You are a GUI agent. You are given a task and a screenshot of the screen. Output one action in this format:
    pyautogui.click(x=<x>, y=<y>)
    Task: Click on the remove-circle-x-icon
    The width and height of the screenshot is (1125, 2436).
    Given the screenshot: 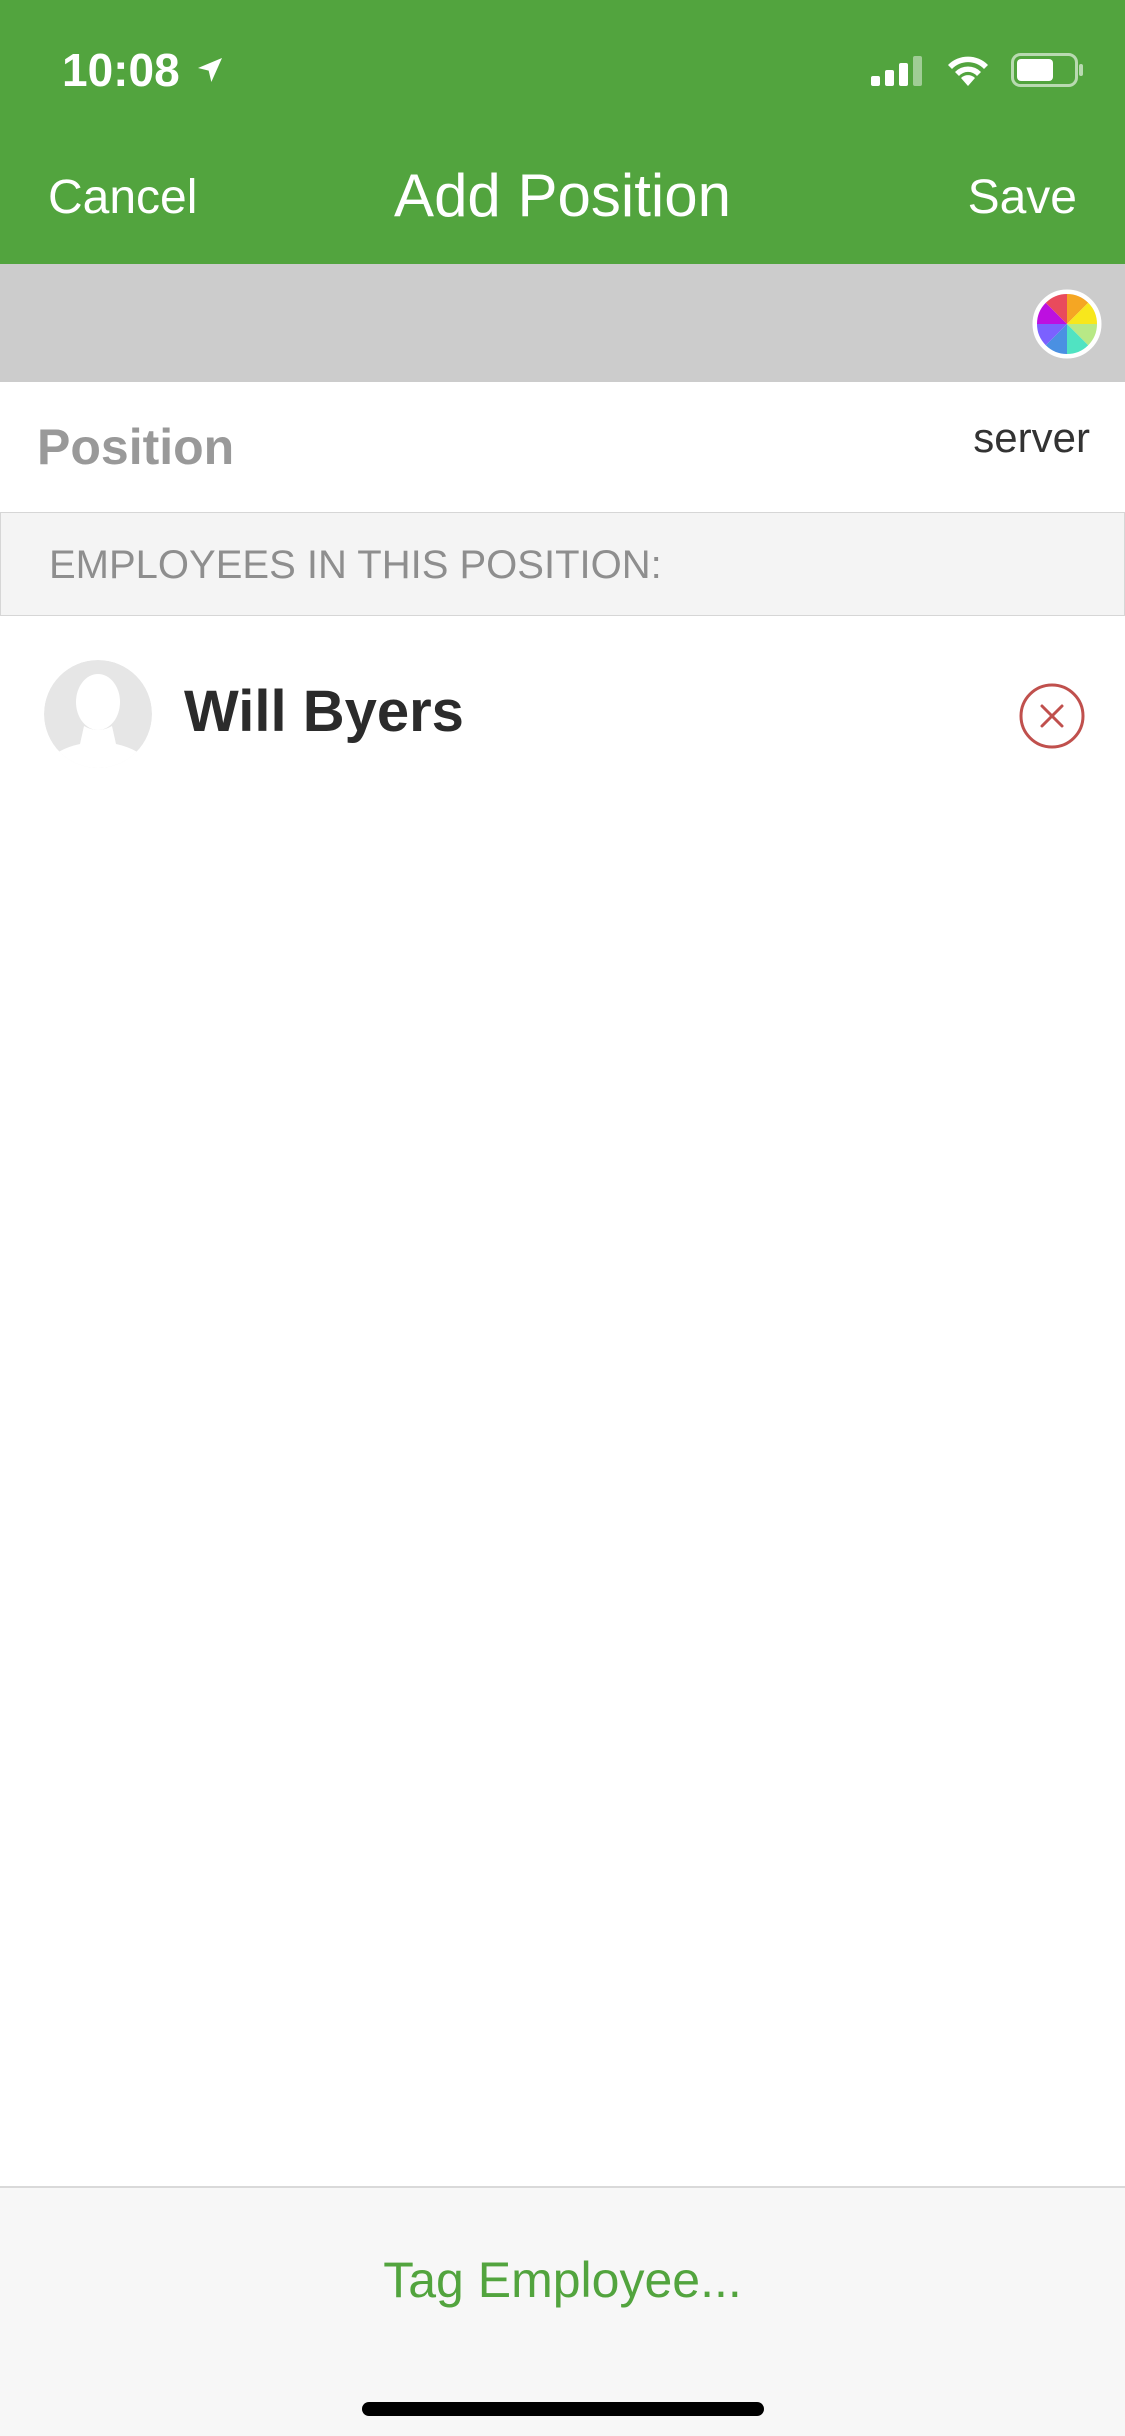 What is the action you would take?
    pyautogui.click(x=1052, y=716)
    